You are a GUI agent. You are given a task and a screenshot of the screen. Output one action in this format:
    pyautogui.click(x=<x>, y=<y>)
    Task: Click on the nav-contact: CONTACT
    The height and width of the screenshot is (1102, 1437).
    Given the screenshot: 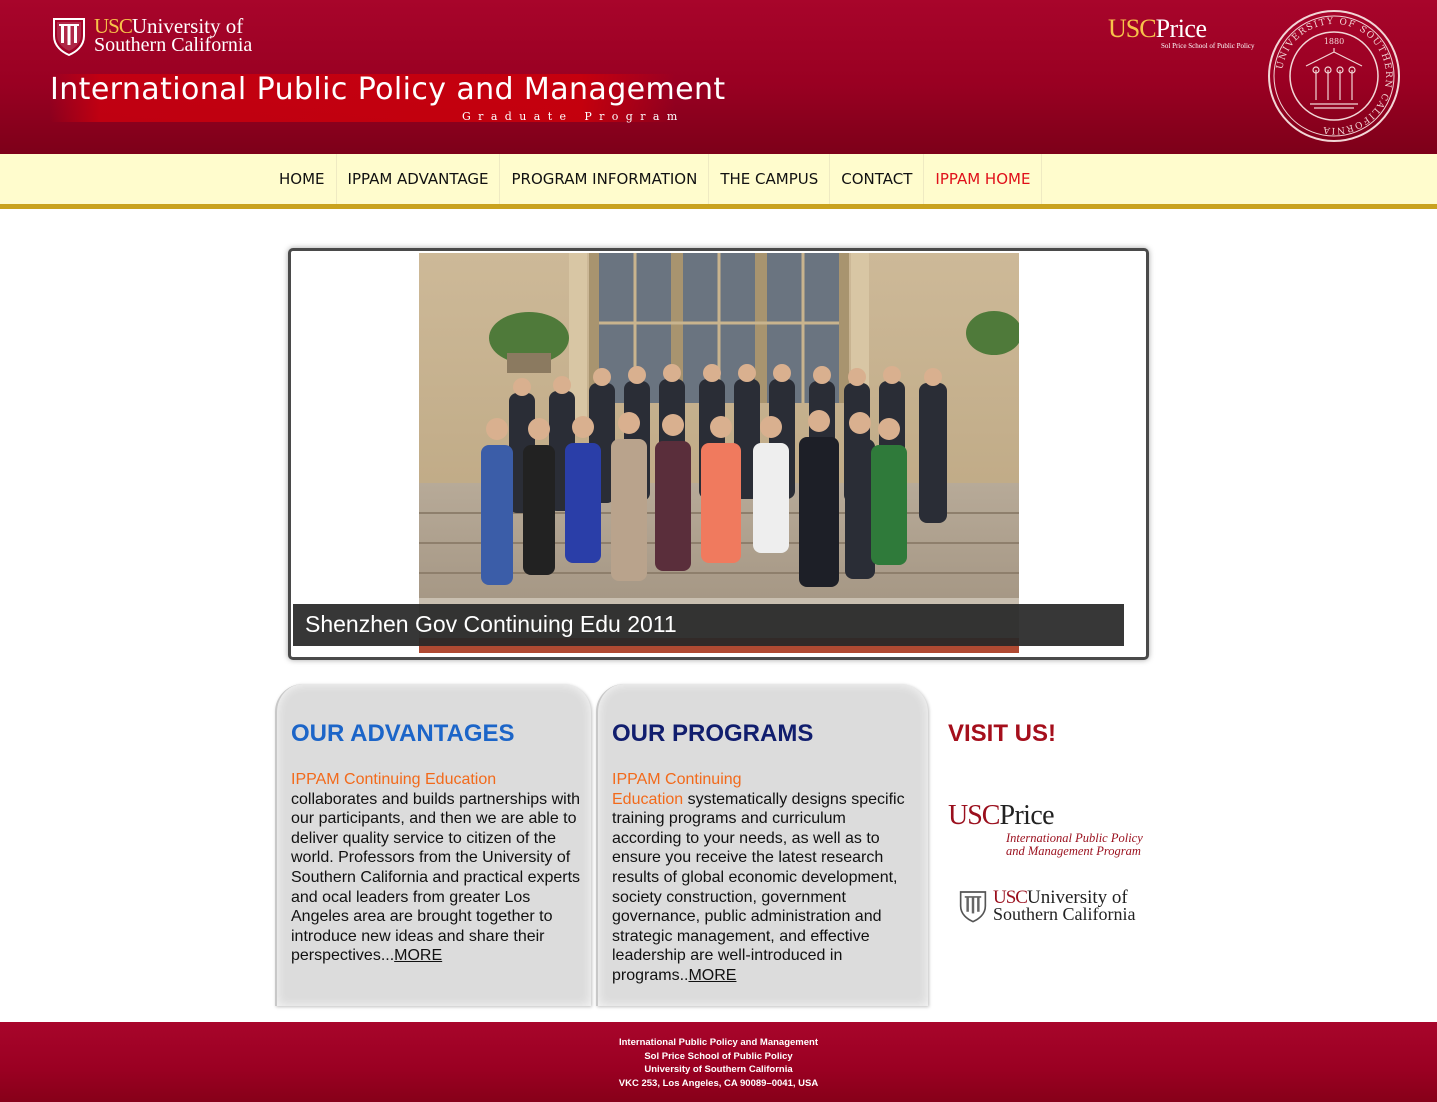 What is the action you would take?
    pyautogui.click(x=877, y=179)
    